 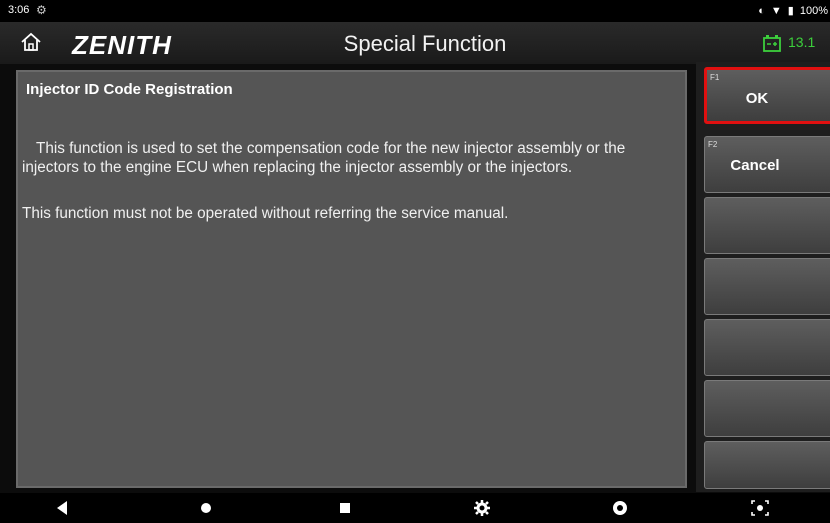 What do you see at coordinates (415, 508) in the screenshot?
I see `android-nav-bar` at bounding box center [415, 508].